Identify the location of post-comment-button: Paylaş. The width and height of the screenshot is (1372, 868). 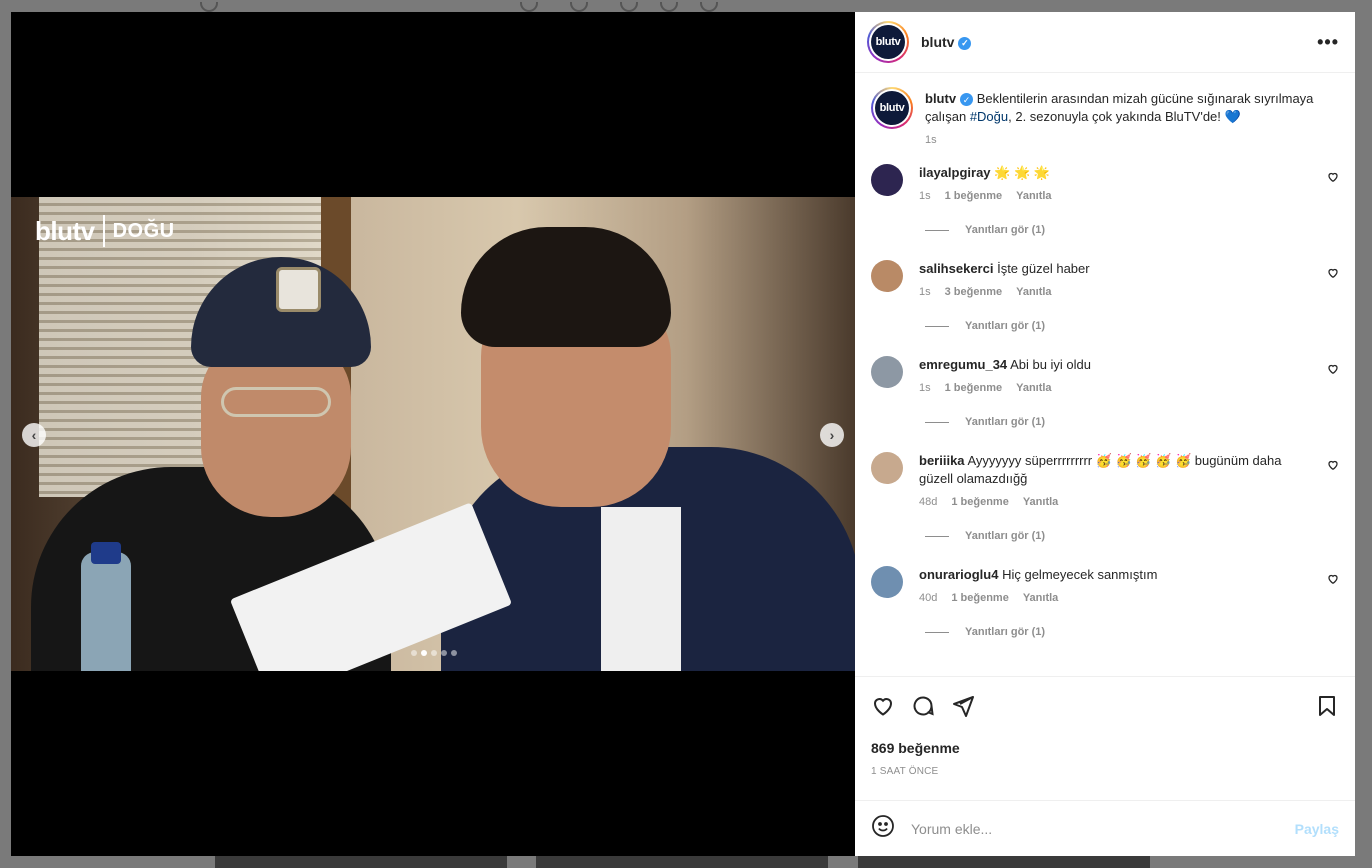
(1317, 829).